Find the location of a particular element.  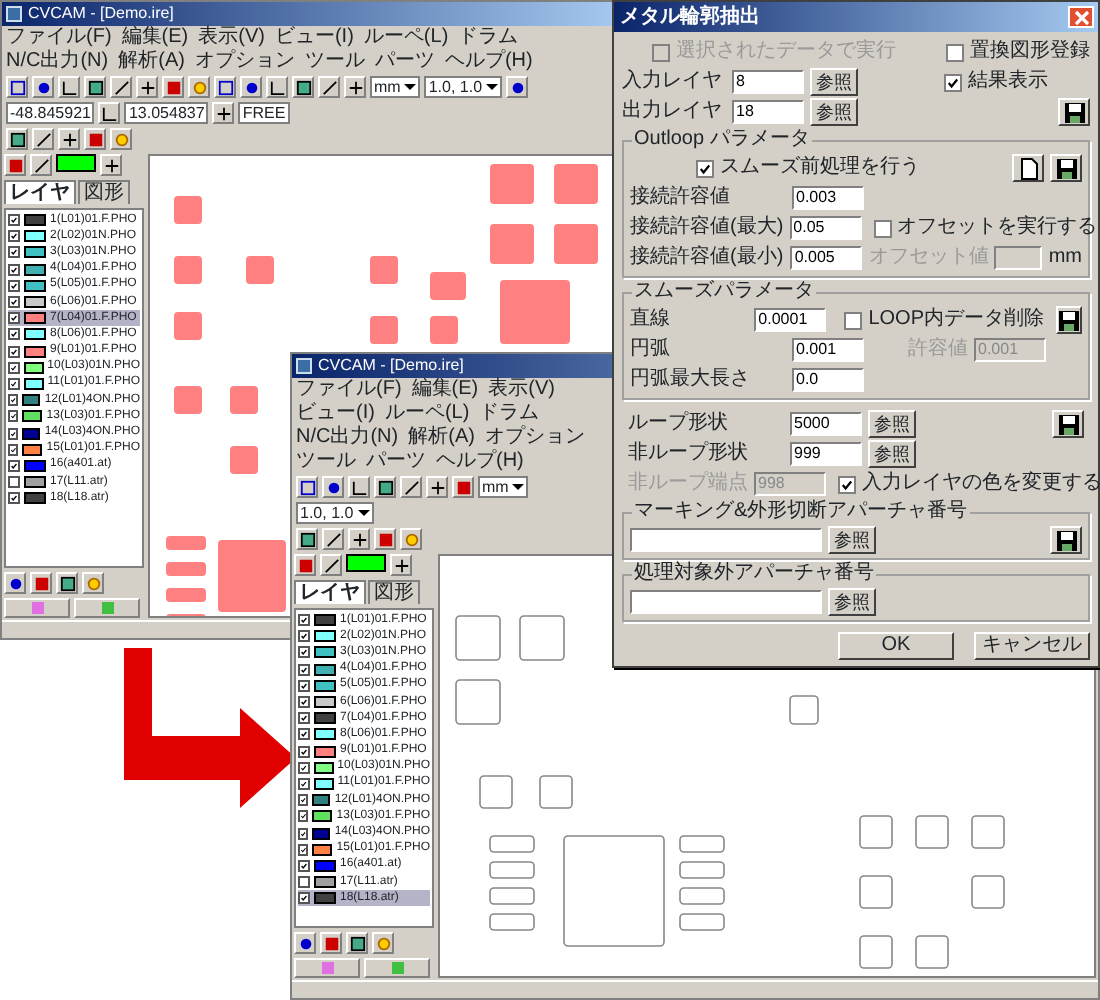

text-field: 18 is located at coordinates (768, 112).